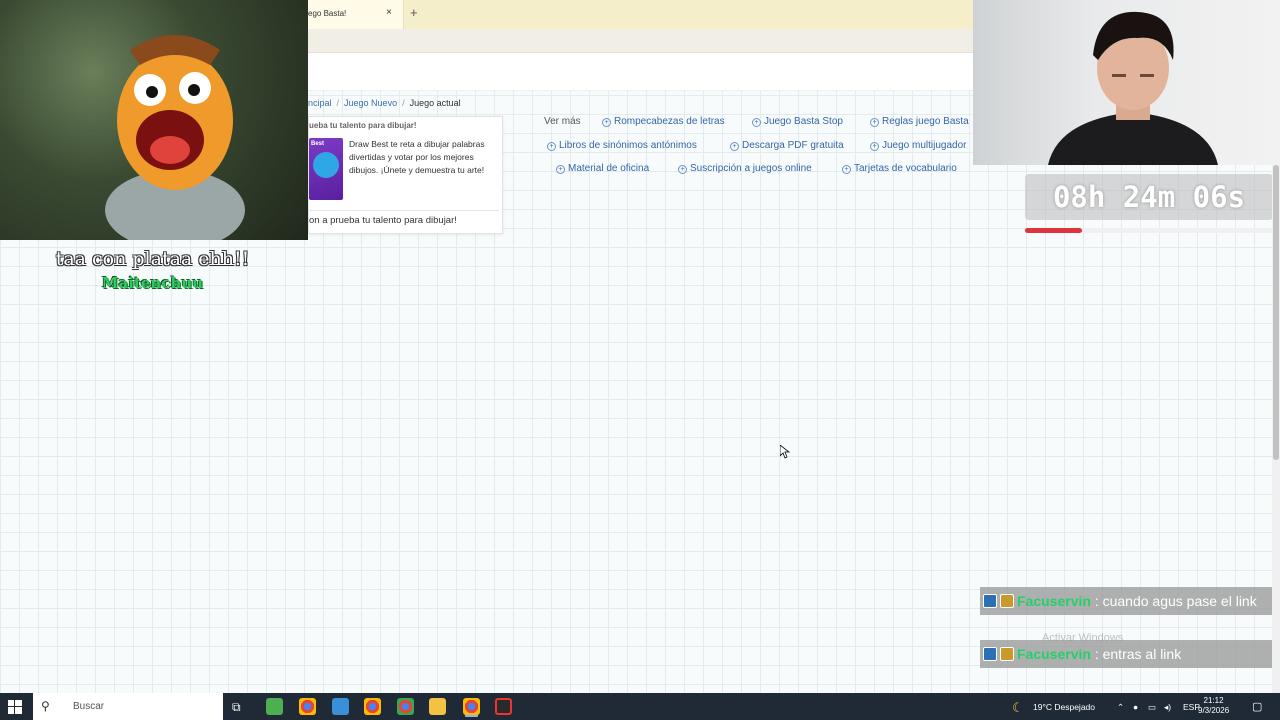 This screenshot has height=720, width=1280. I want to click on address-bar, so click(640, 41).